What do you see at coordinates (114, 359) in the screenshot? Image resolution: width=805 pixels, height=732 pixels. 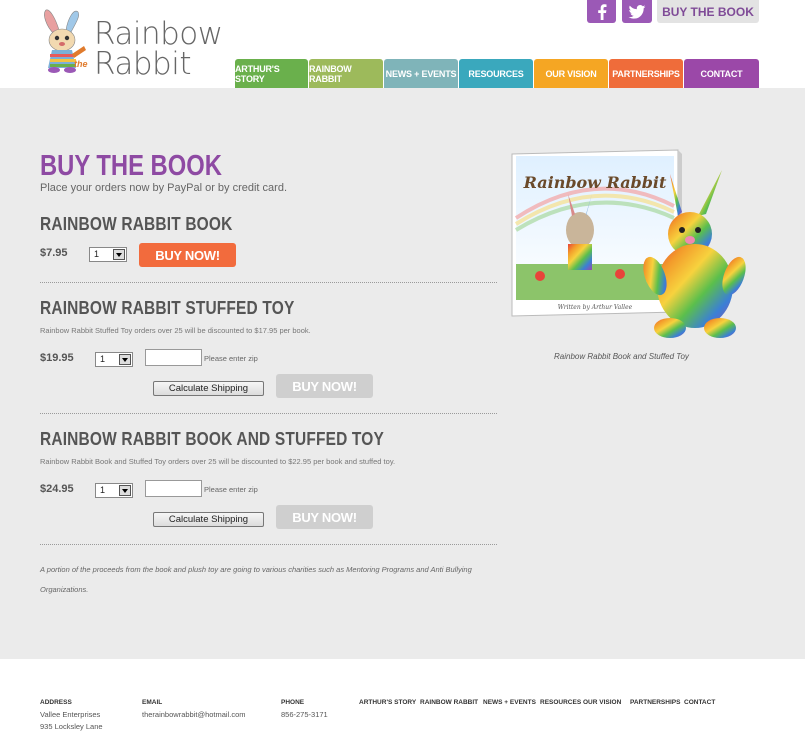 I see `quantity-select-toy: 1` at bounding box center [114, 359].